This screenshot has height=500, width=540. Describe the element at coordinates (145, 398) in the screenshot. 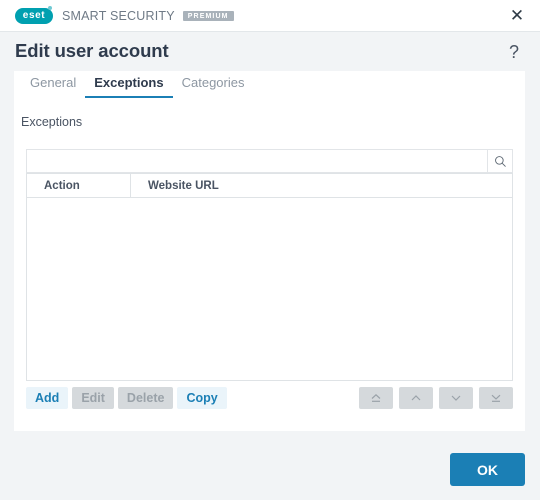

I see `delete-button: Delete` at that location.